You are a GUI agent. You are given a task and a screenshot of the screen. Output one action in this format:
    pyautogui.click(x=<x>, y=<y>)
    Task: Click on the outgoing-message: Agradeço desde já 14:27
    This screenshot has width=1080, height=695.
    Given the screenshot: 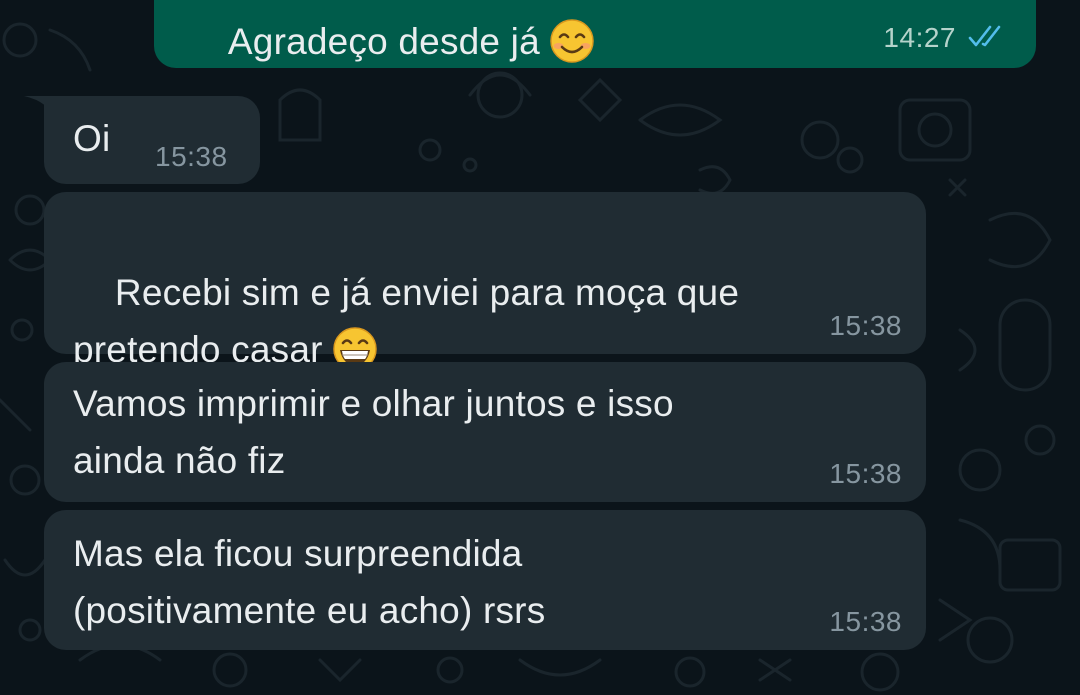 What is the action you would take?
    pyautogui.click(x=595, y=34)
    